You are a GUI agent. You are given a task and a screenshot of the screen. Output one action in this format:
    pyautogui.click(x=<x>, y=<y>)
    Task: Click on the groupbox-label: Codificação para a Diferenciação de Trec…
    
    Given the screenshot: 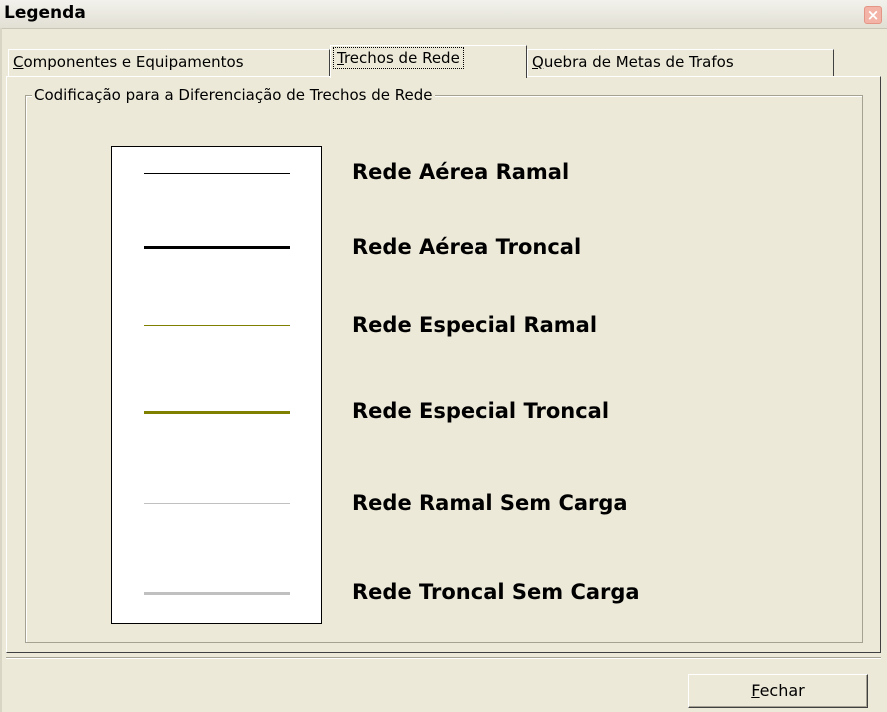 What is the action you would take?
    pyautogui.click(x=233, y=95)
    